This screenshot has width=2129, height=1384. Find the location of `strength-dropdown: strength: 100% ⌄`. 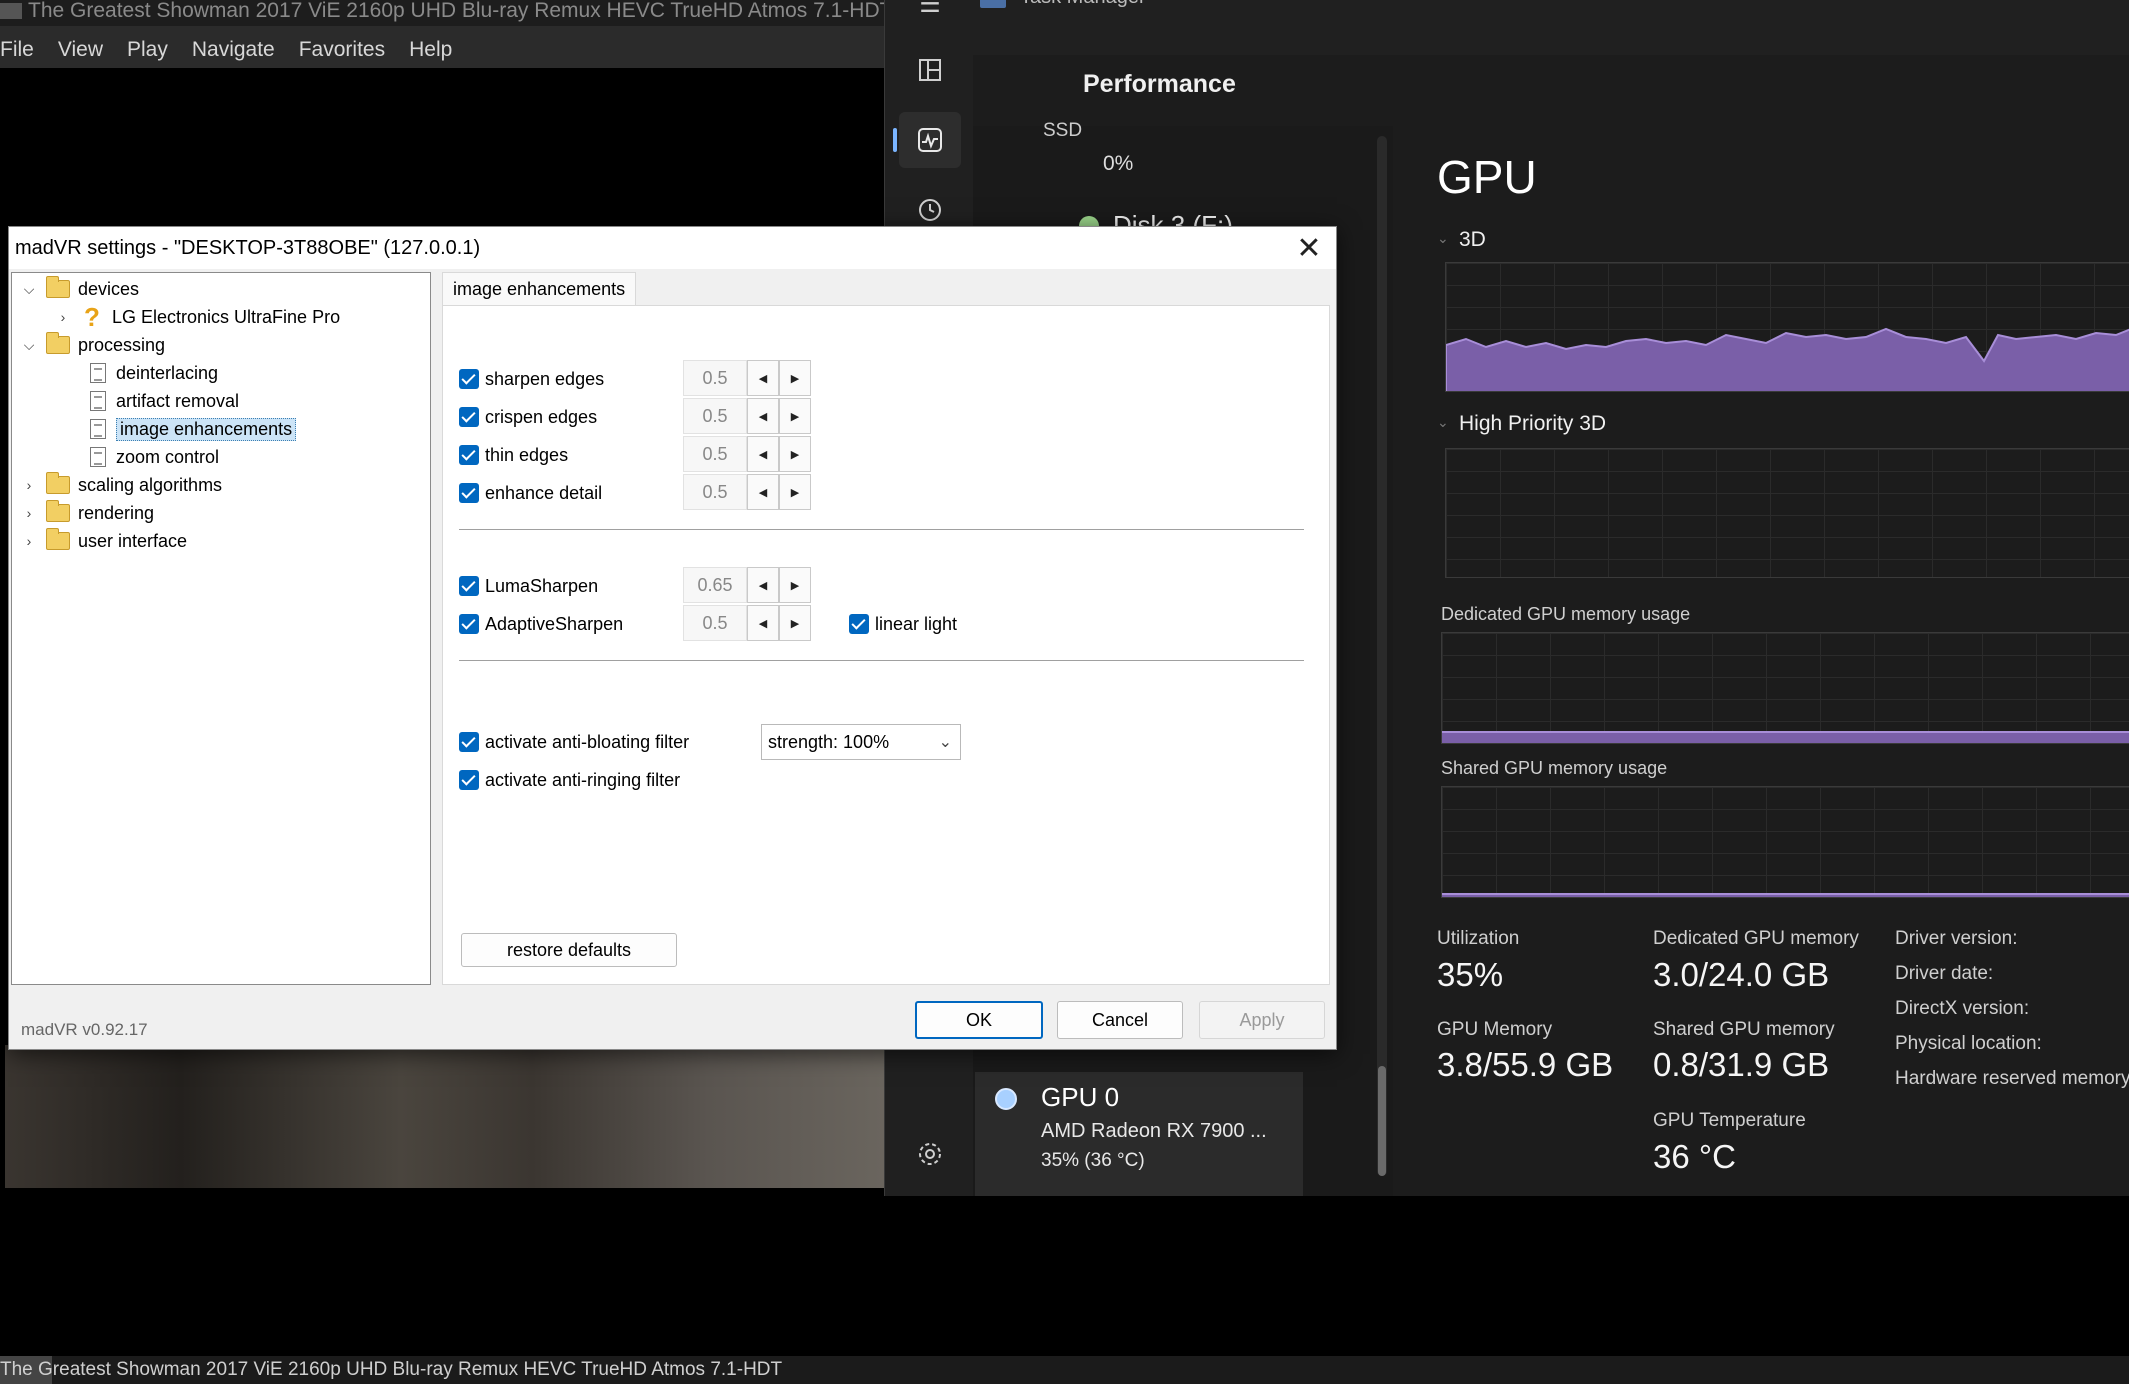

strength-dropdown: strength: 100% ⌄ is located at coordinates (861, 742).